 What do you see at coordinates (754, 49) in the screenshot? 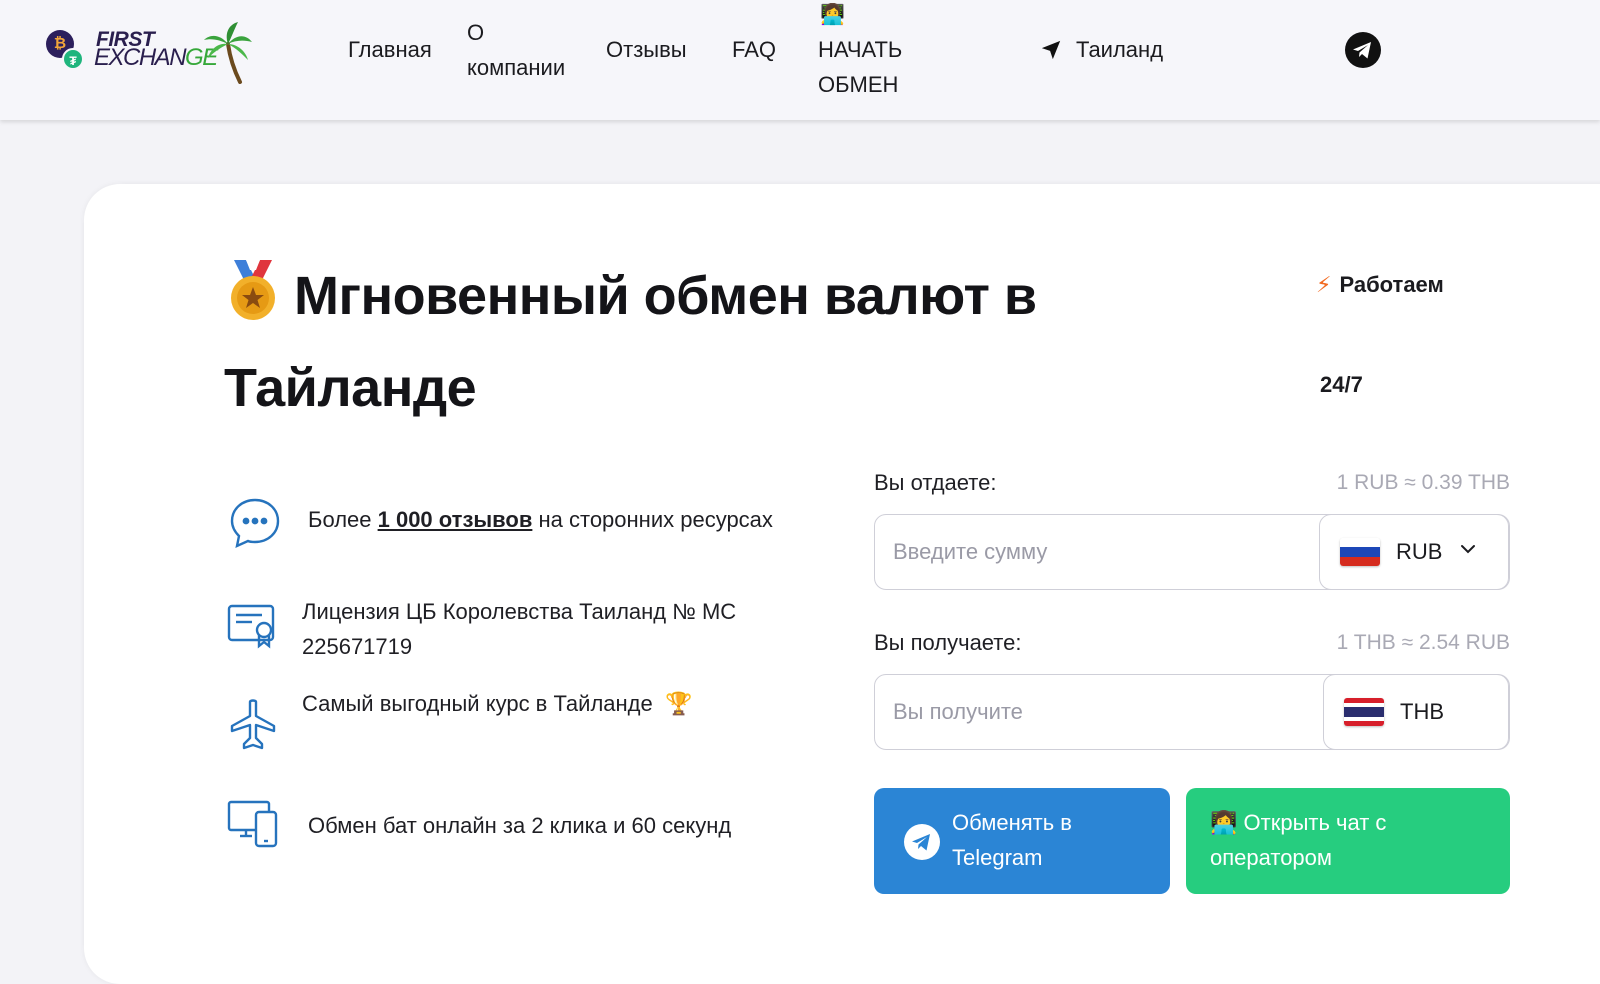
I see `nav-faq: FAQ` at bounding box center [754, 49].